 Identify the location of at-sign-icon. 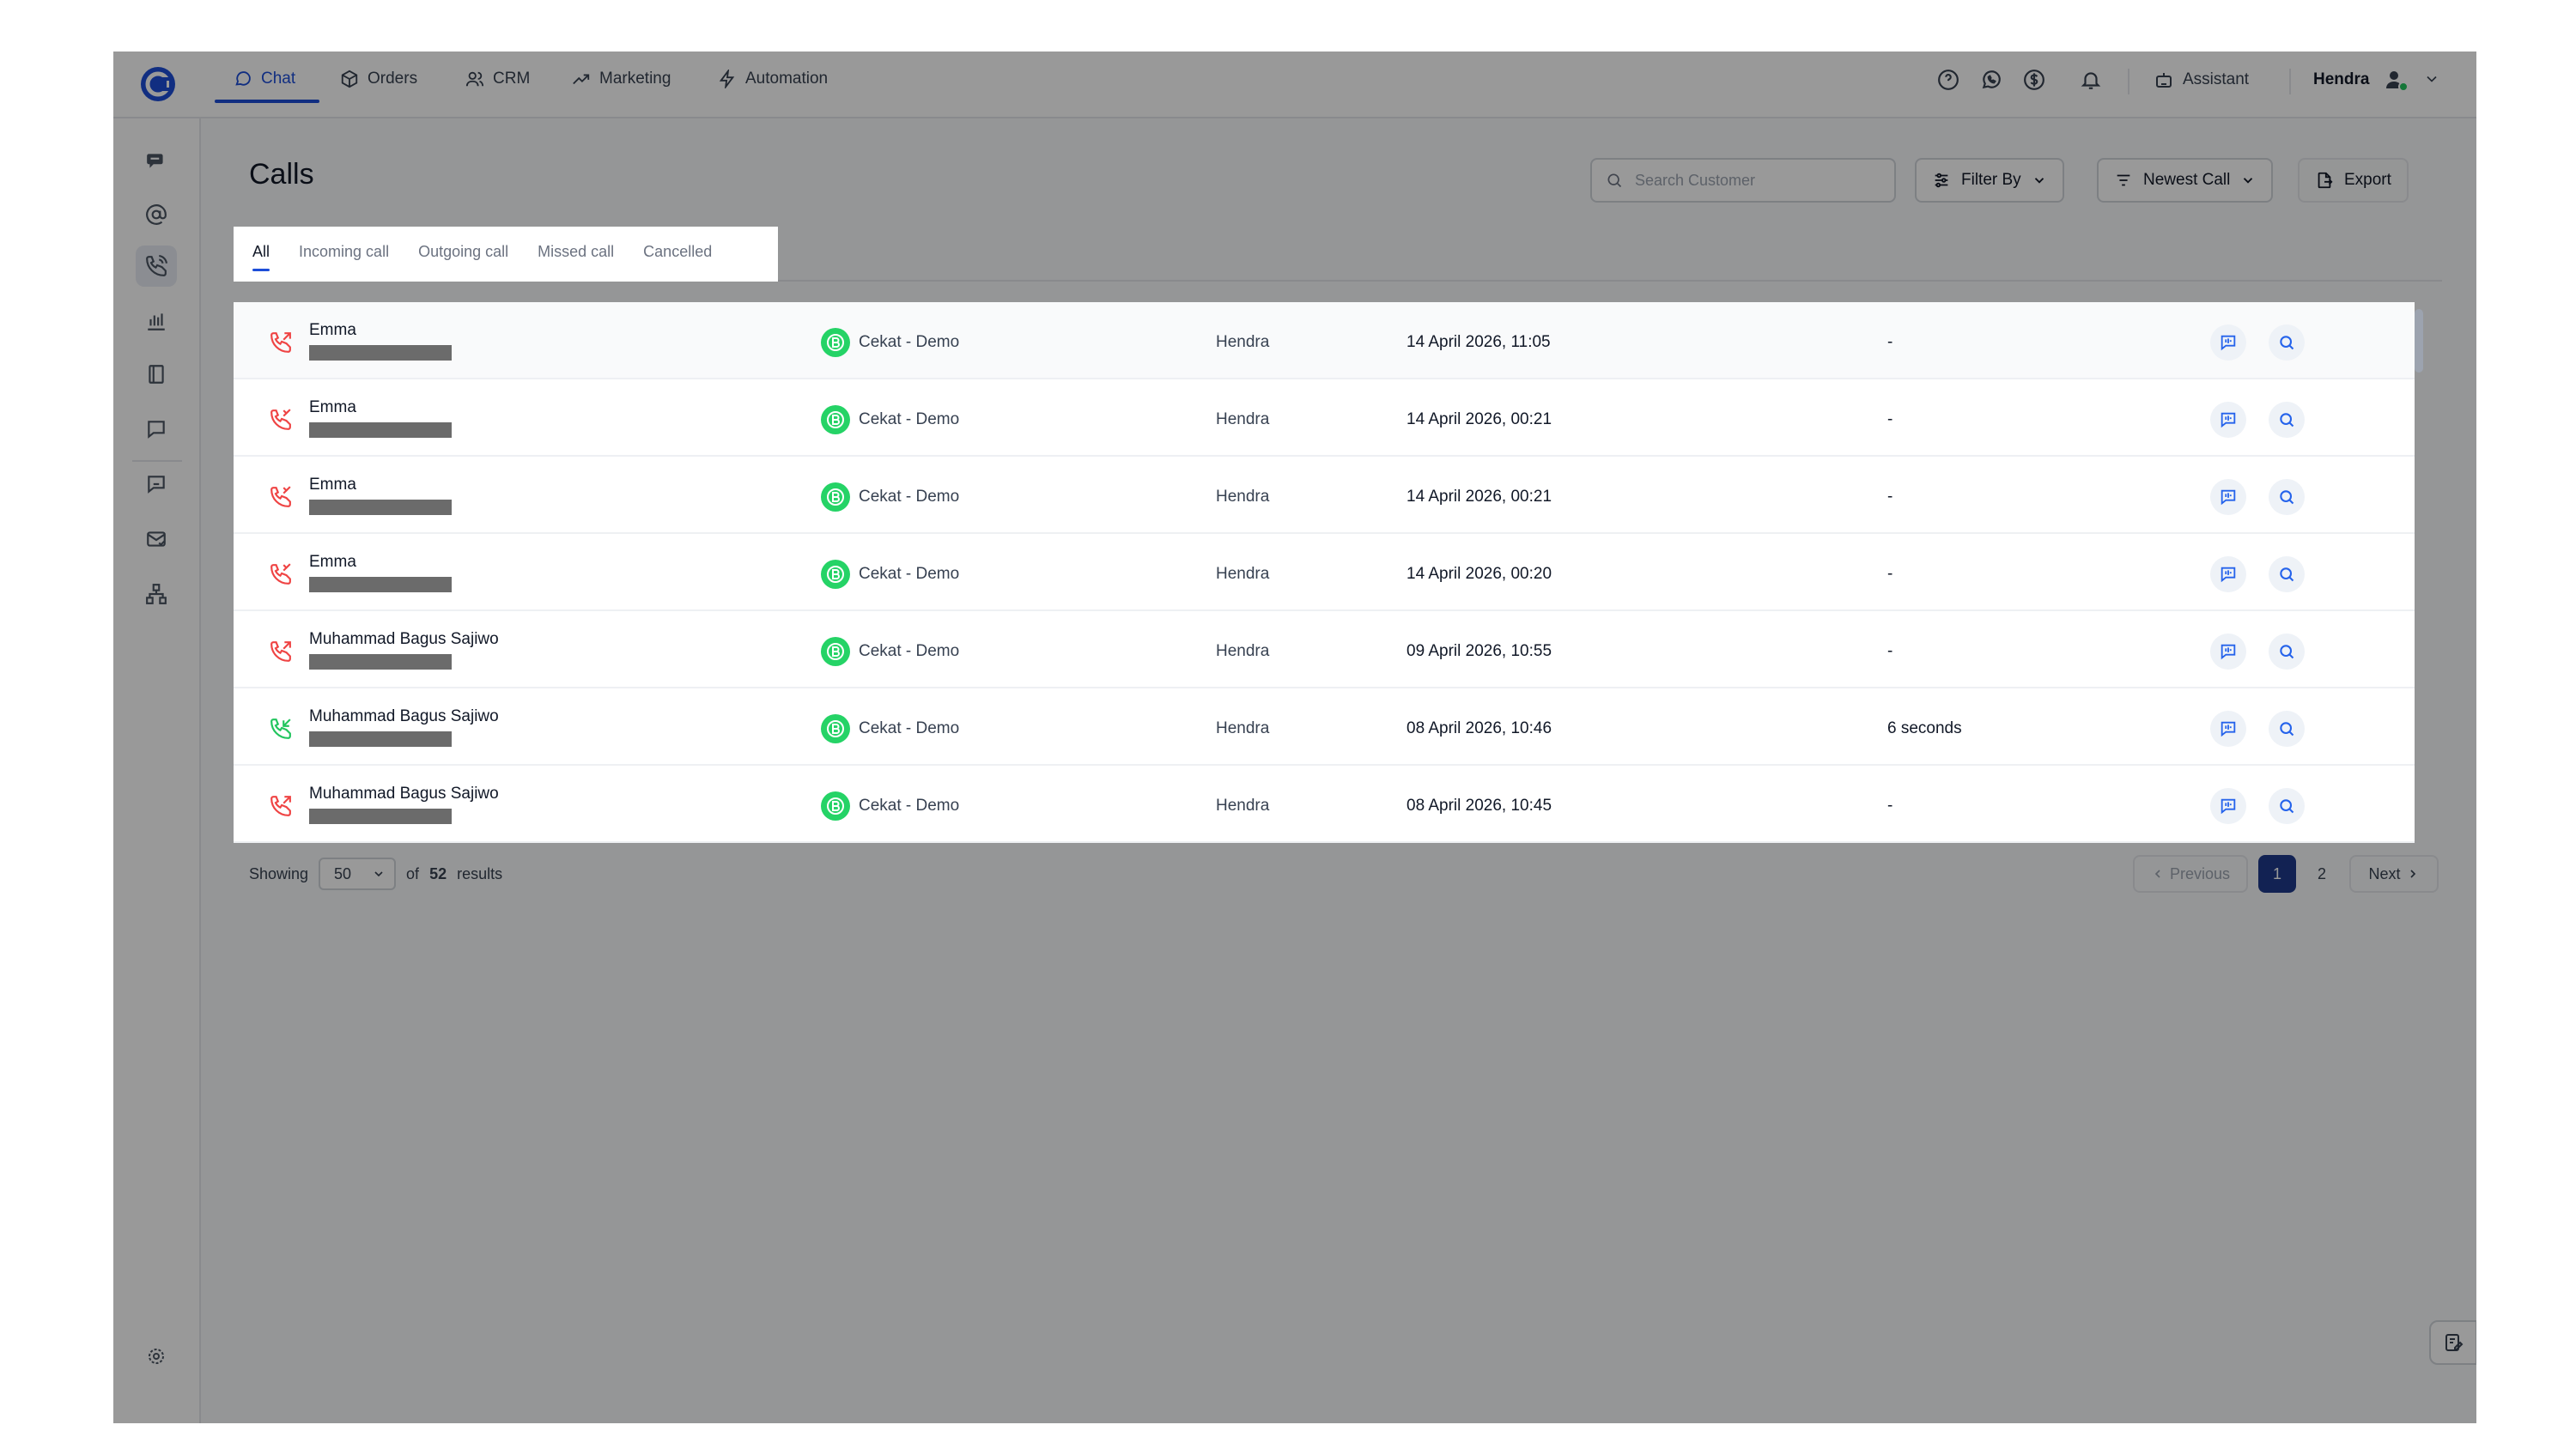
(156, 214).